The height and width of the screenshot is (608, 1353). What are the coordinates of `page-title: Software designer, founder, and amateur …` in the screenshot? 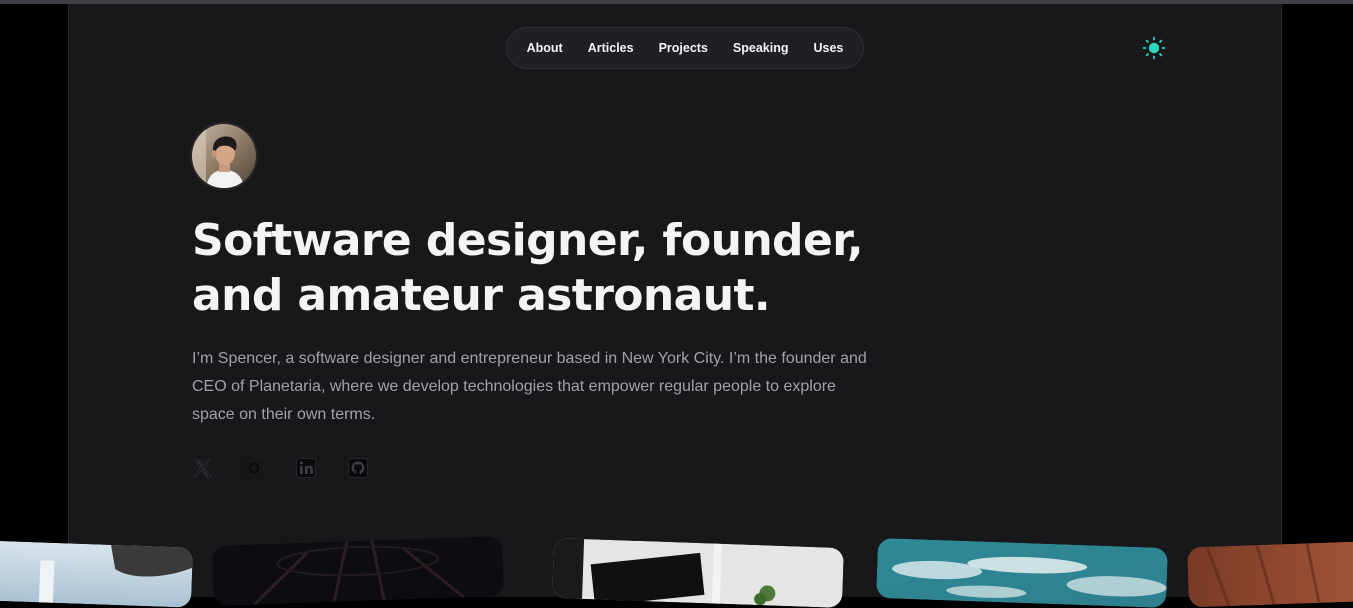 It's located at (542, 268).